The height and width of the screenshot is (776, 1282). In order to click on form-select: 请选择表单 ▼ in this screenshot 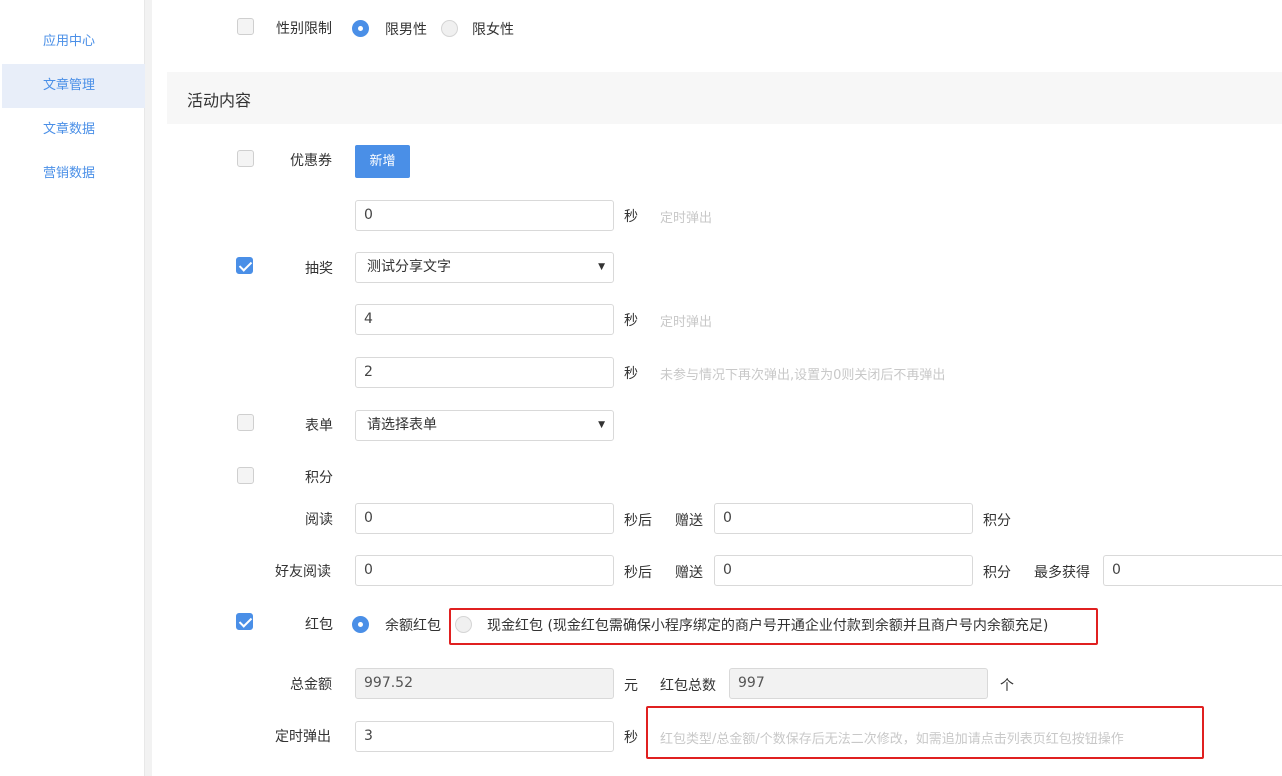, I will do `click(484, 425)`.